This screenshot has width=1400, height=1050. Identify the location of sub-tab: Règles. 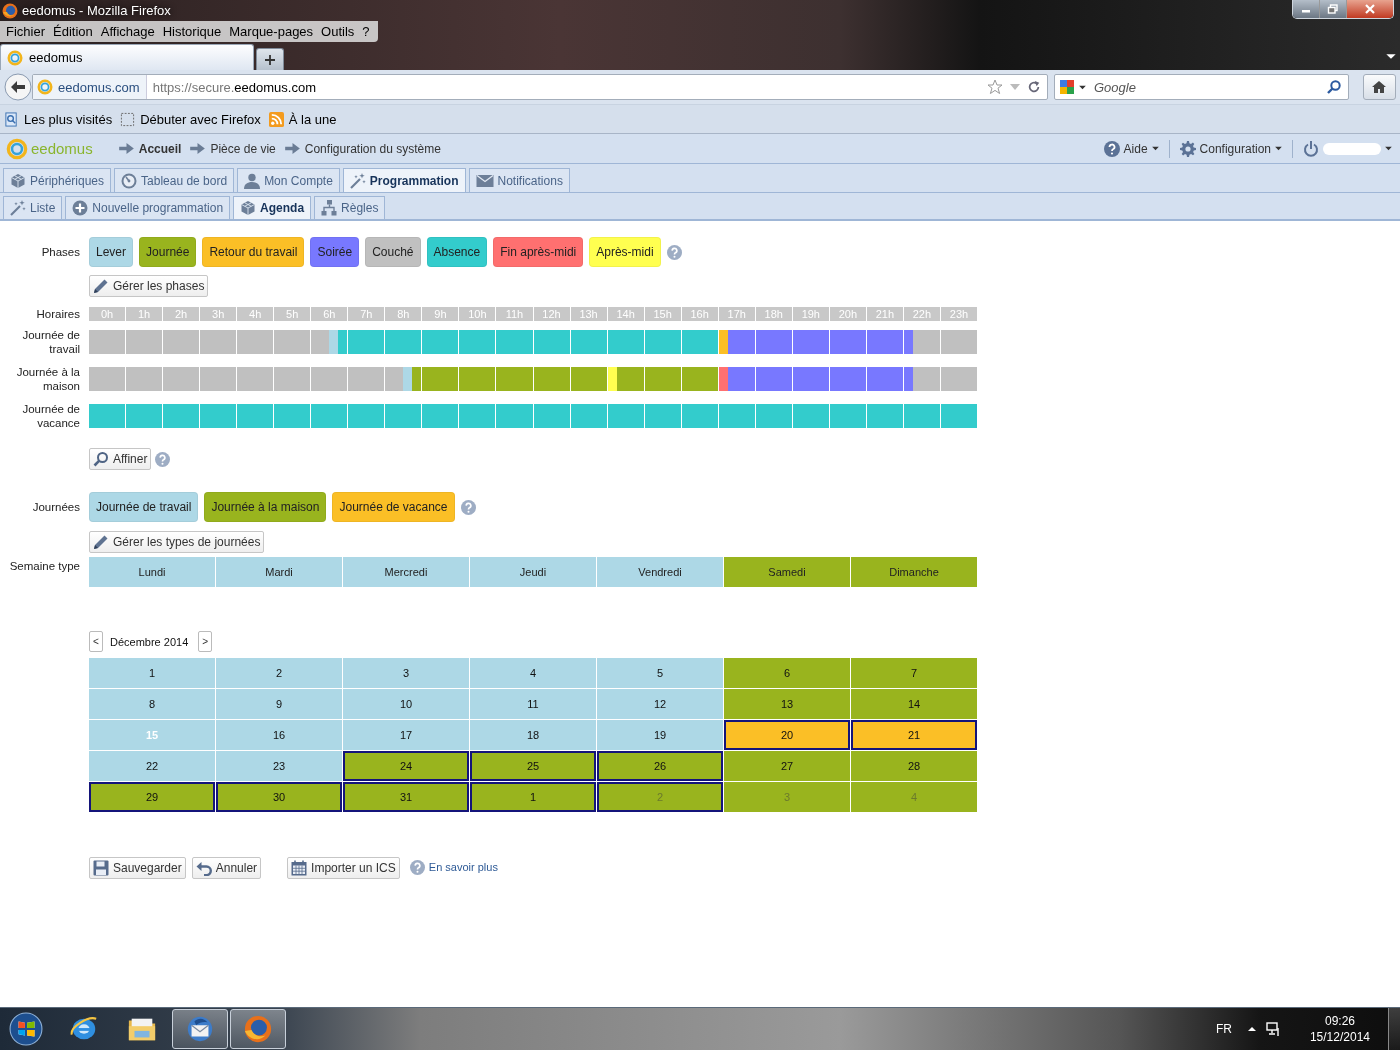
(350, 207).